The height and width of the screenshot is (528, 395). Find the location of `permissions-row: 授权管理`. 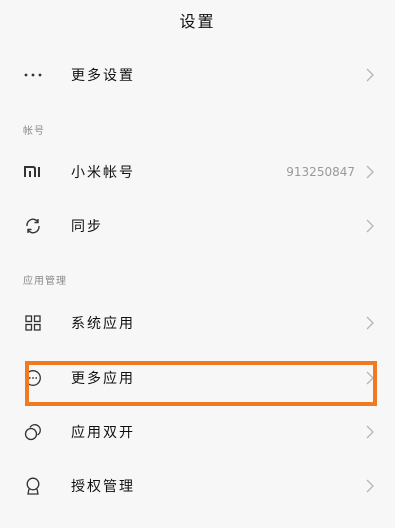

permissions-row: 授权管理 is located at coordinates (197, 486).